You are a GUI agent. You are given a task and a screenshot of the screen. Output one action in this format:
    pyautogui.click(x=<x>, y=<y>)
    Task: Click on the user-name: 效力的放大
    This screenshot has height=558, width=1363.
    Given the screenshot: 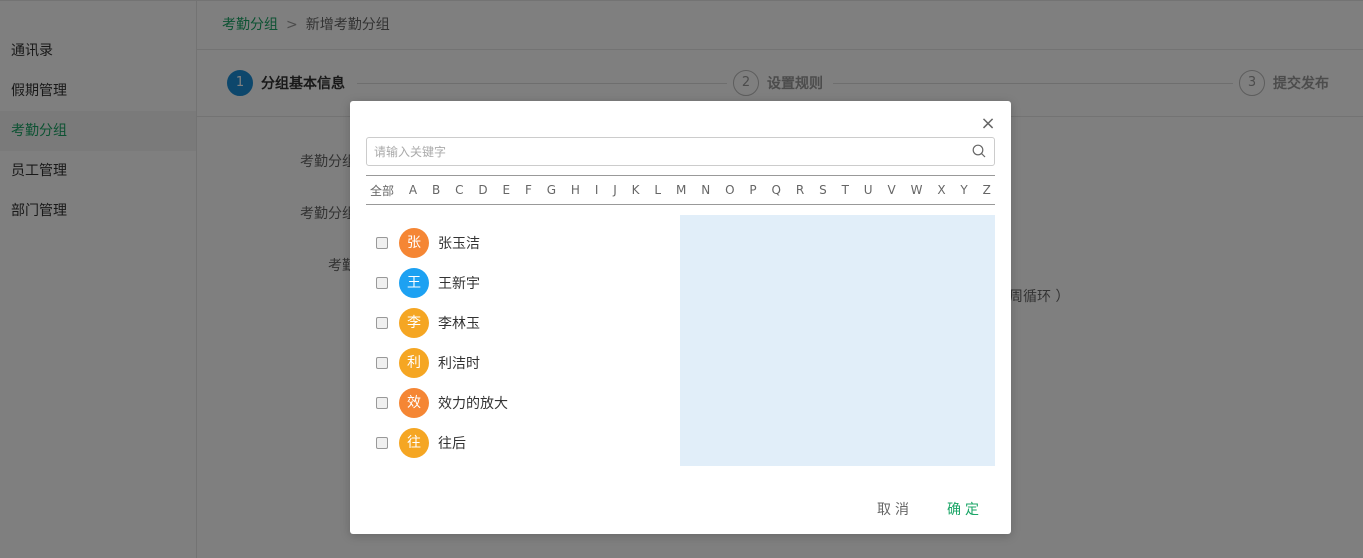 What is the action you would take?
    pyautogui.click(x=473, y=404)
    